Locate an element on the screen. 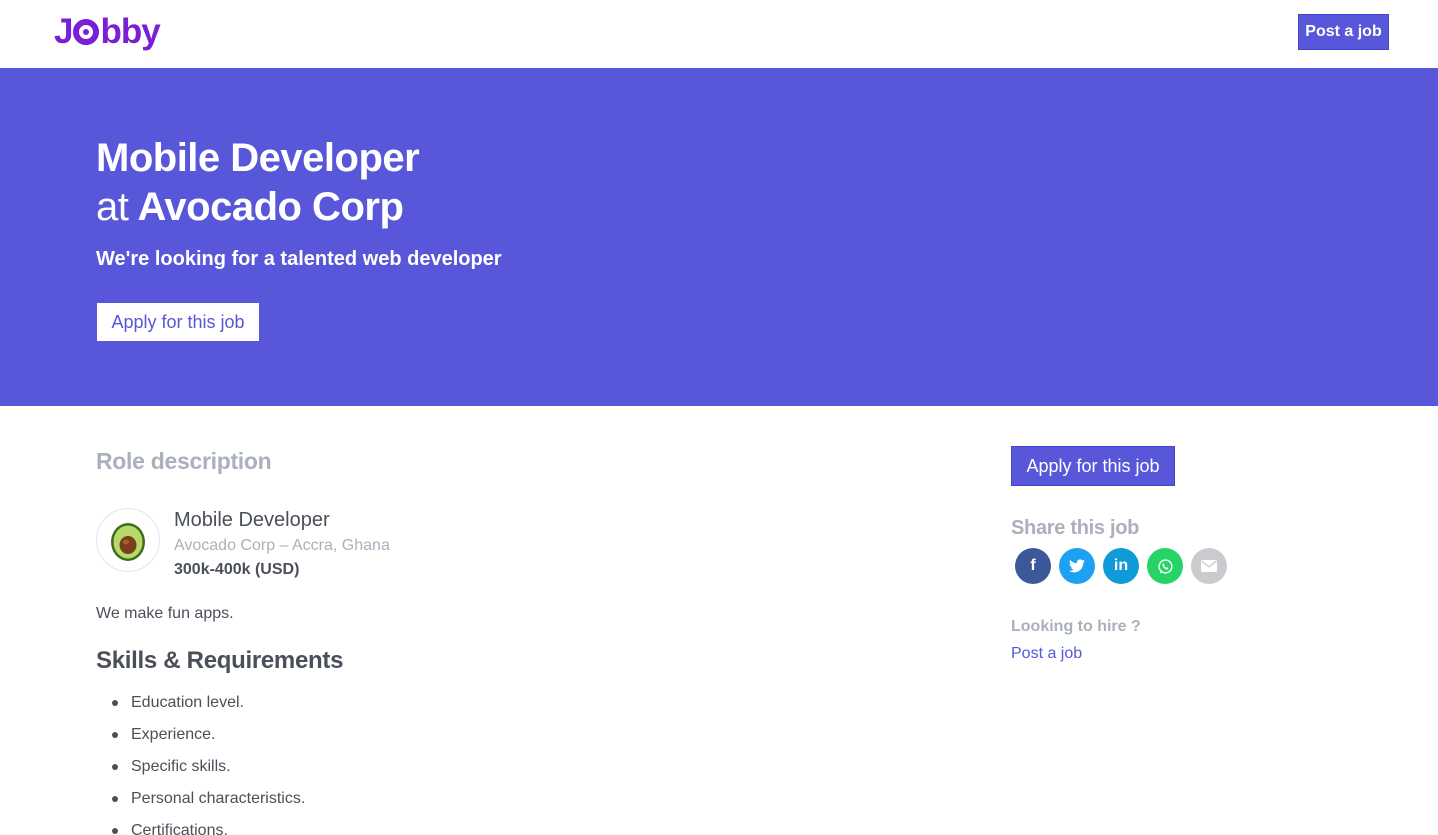 The height and width of the screenshot is (835, 1438). company-location: Avocado Corp – Accra, Ghana is located at coordinates (282, 545).